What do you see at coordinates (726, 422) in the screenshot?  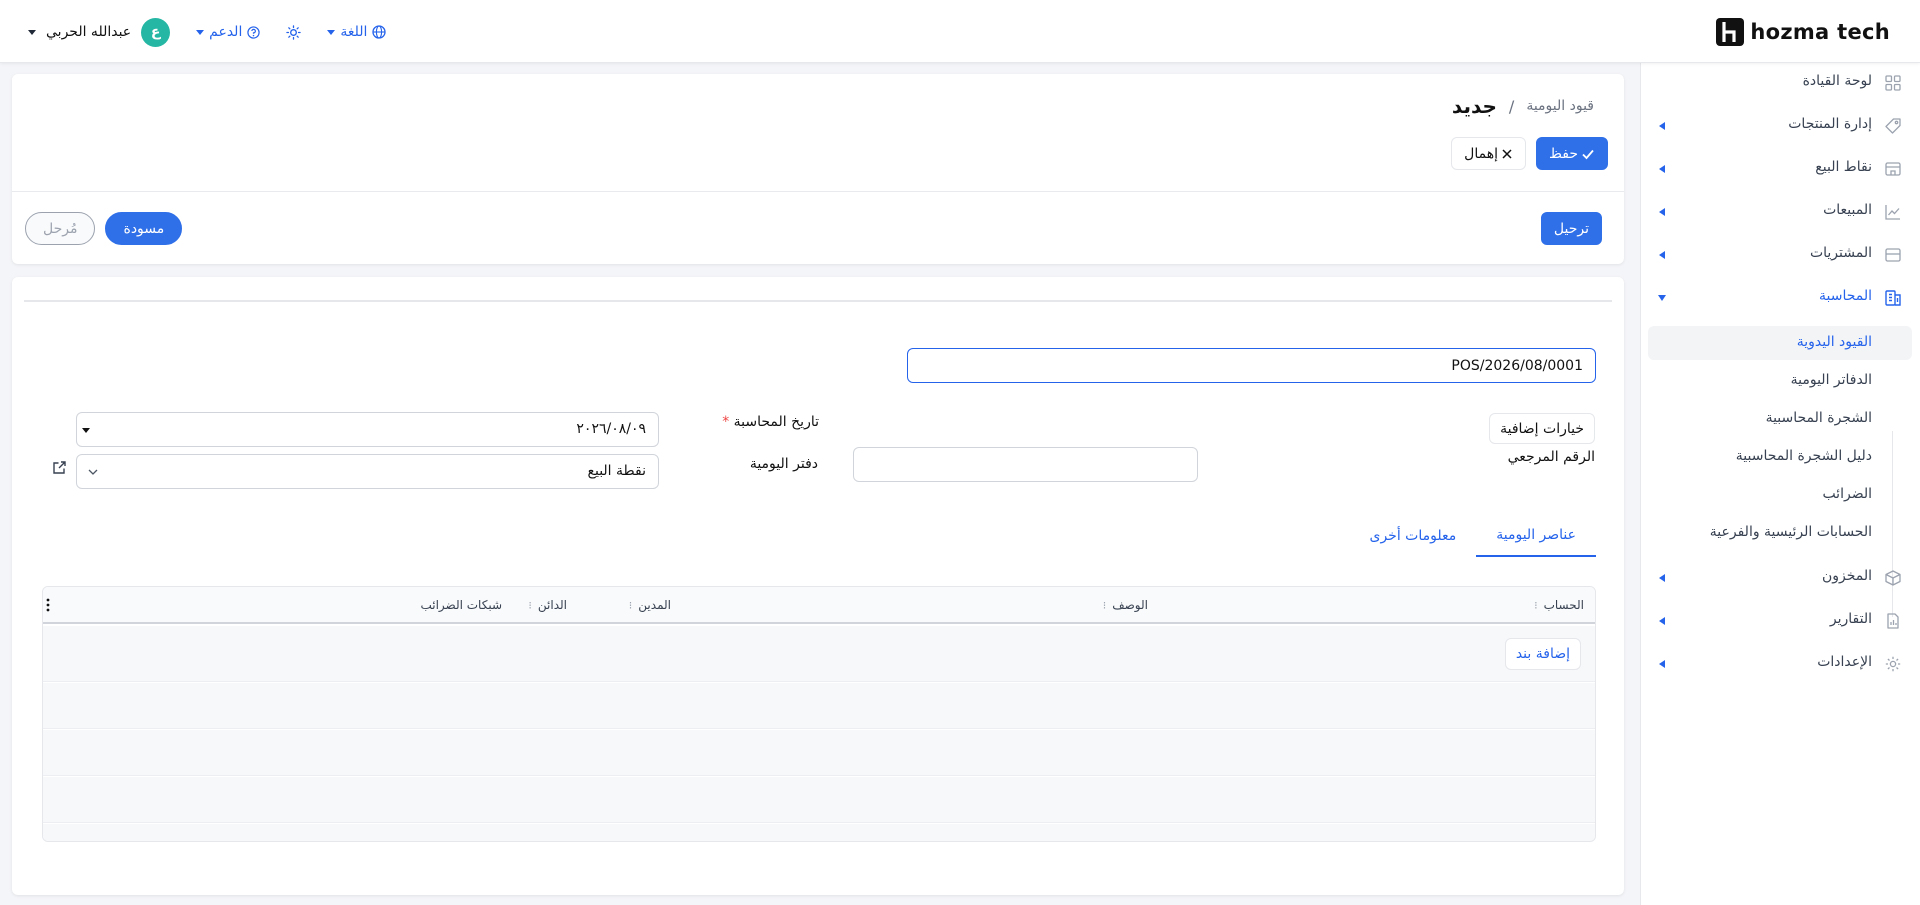 I see `required-mark: *` at bounding box center [726, 422].